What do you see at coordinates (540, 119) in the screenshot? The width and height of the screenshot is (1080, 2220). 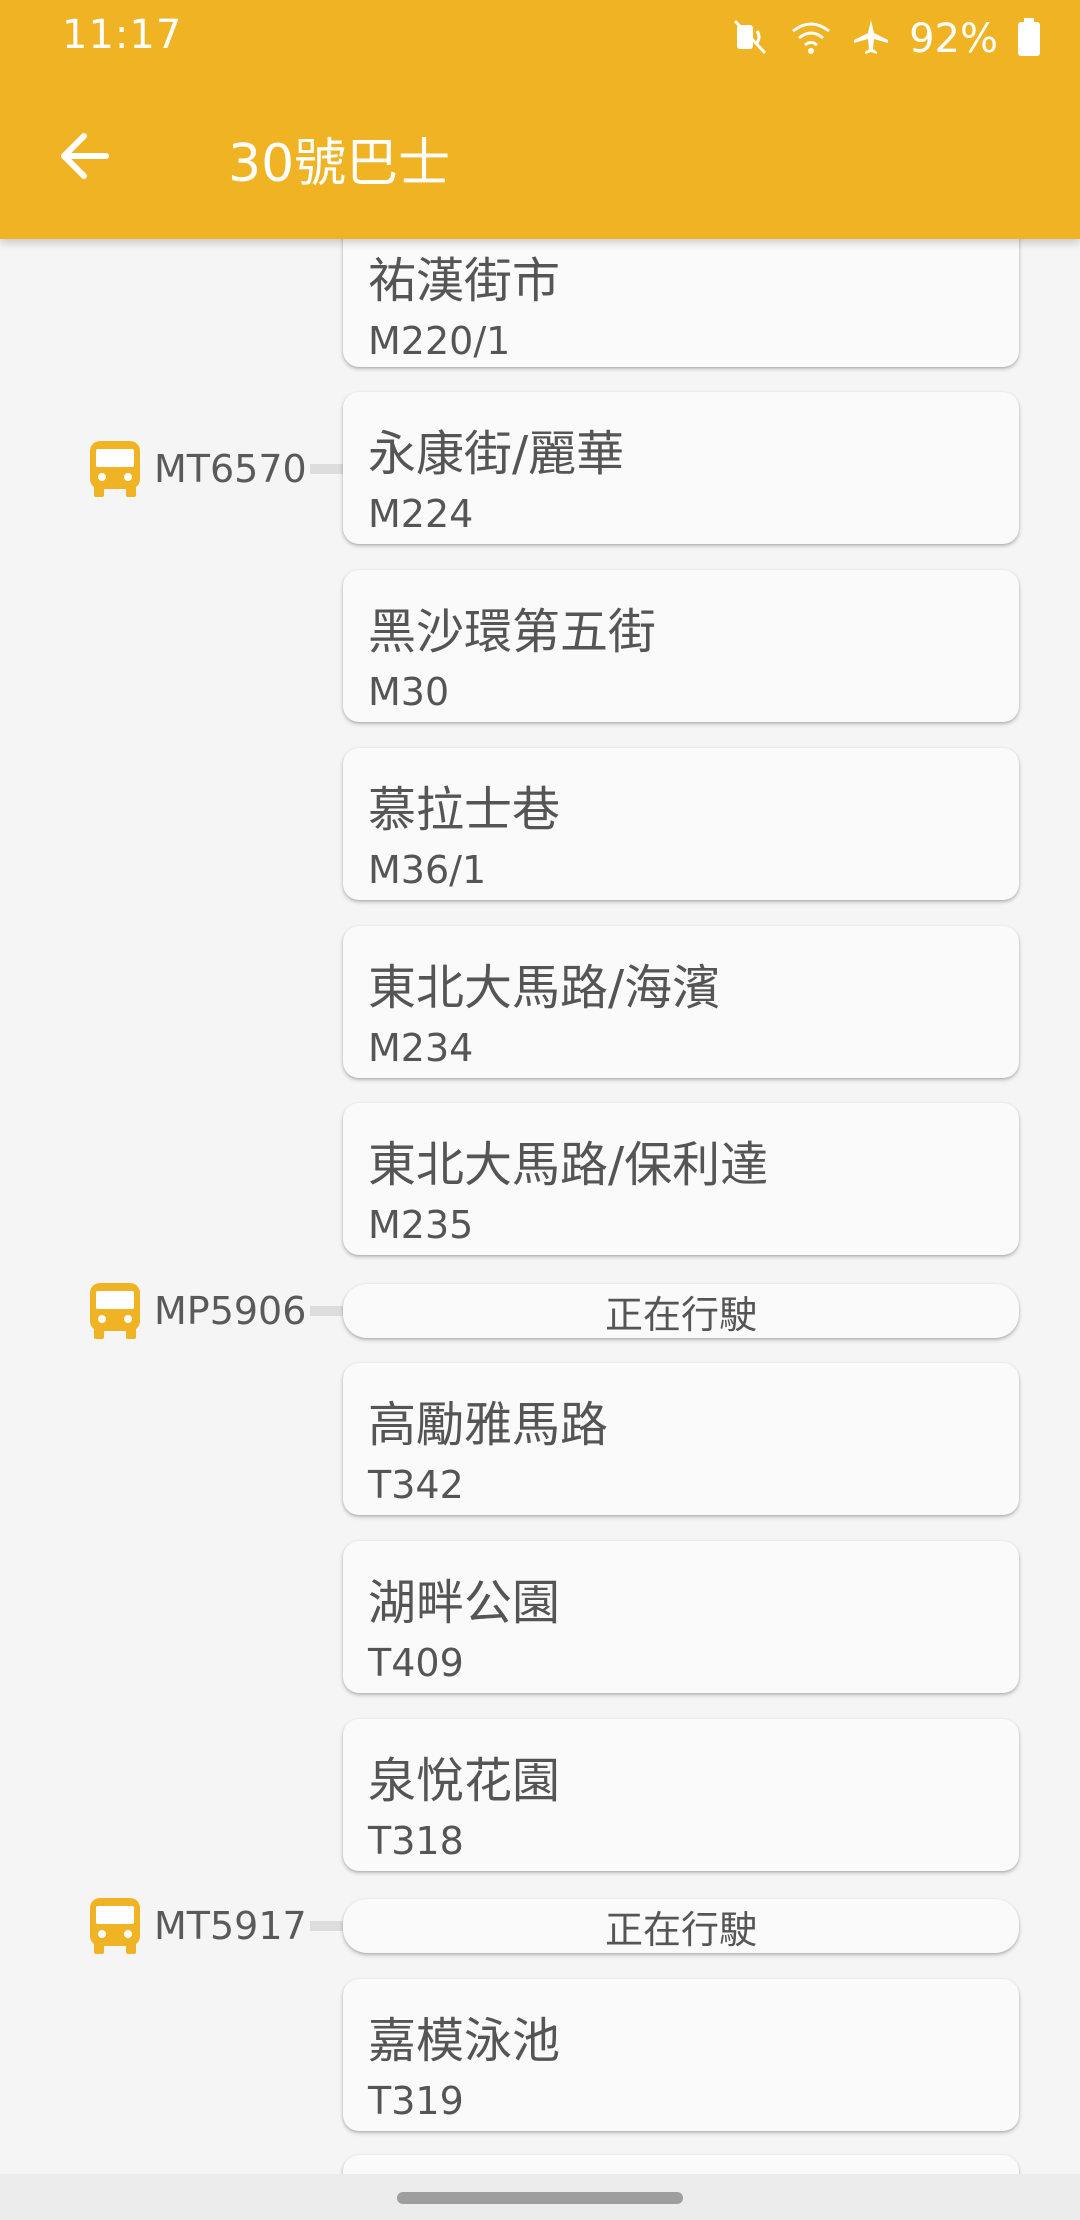 I see `app-header: 11:17 92% 30號巴士` at bounding box center [540, 119].